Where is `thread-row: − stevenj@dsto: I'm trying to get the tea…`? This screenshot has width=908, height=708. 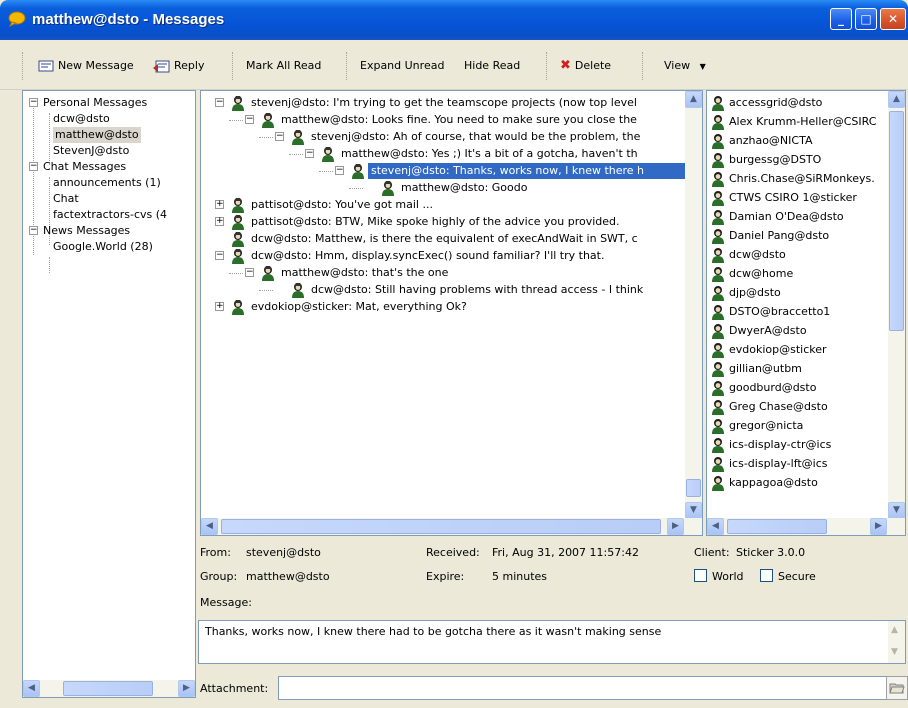
thread-row: − stevenj@dsto: I'm trying to get the tea… is located at coordinates (443, 103).